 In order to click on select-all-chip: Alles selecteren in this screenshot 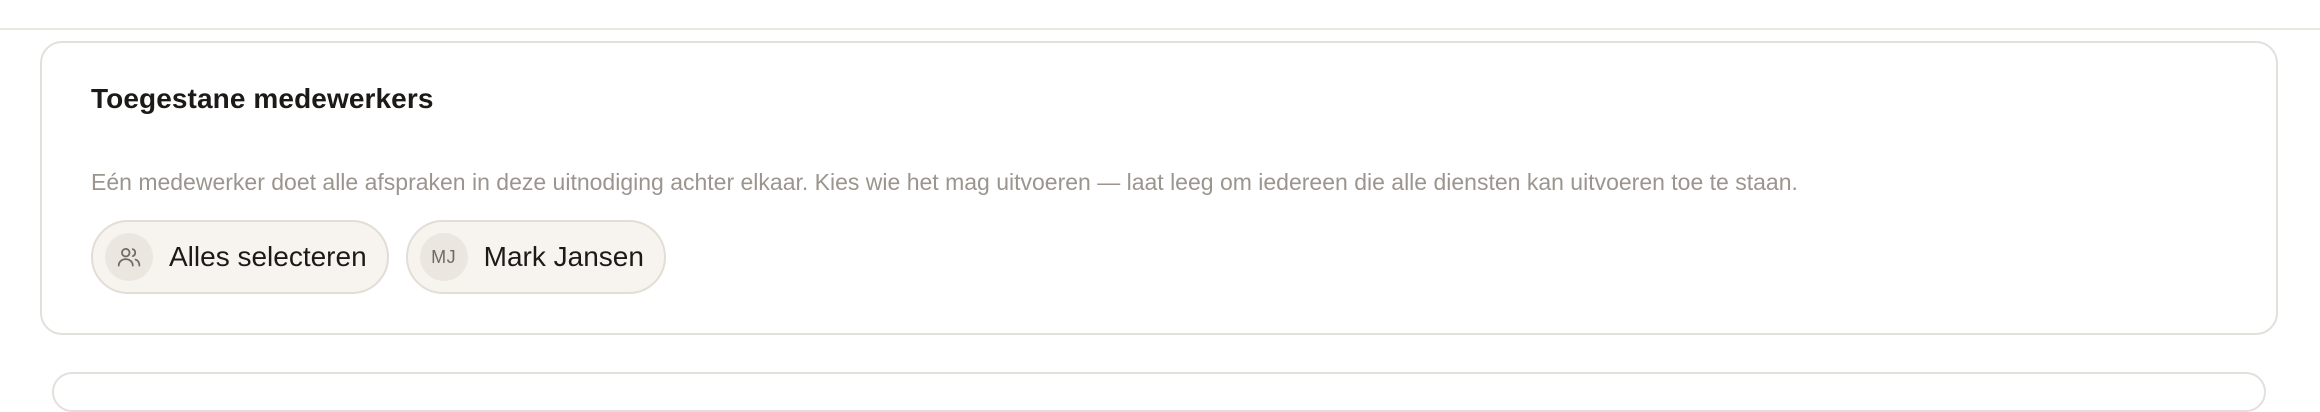, I will do `click(240, 257)`.